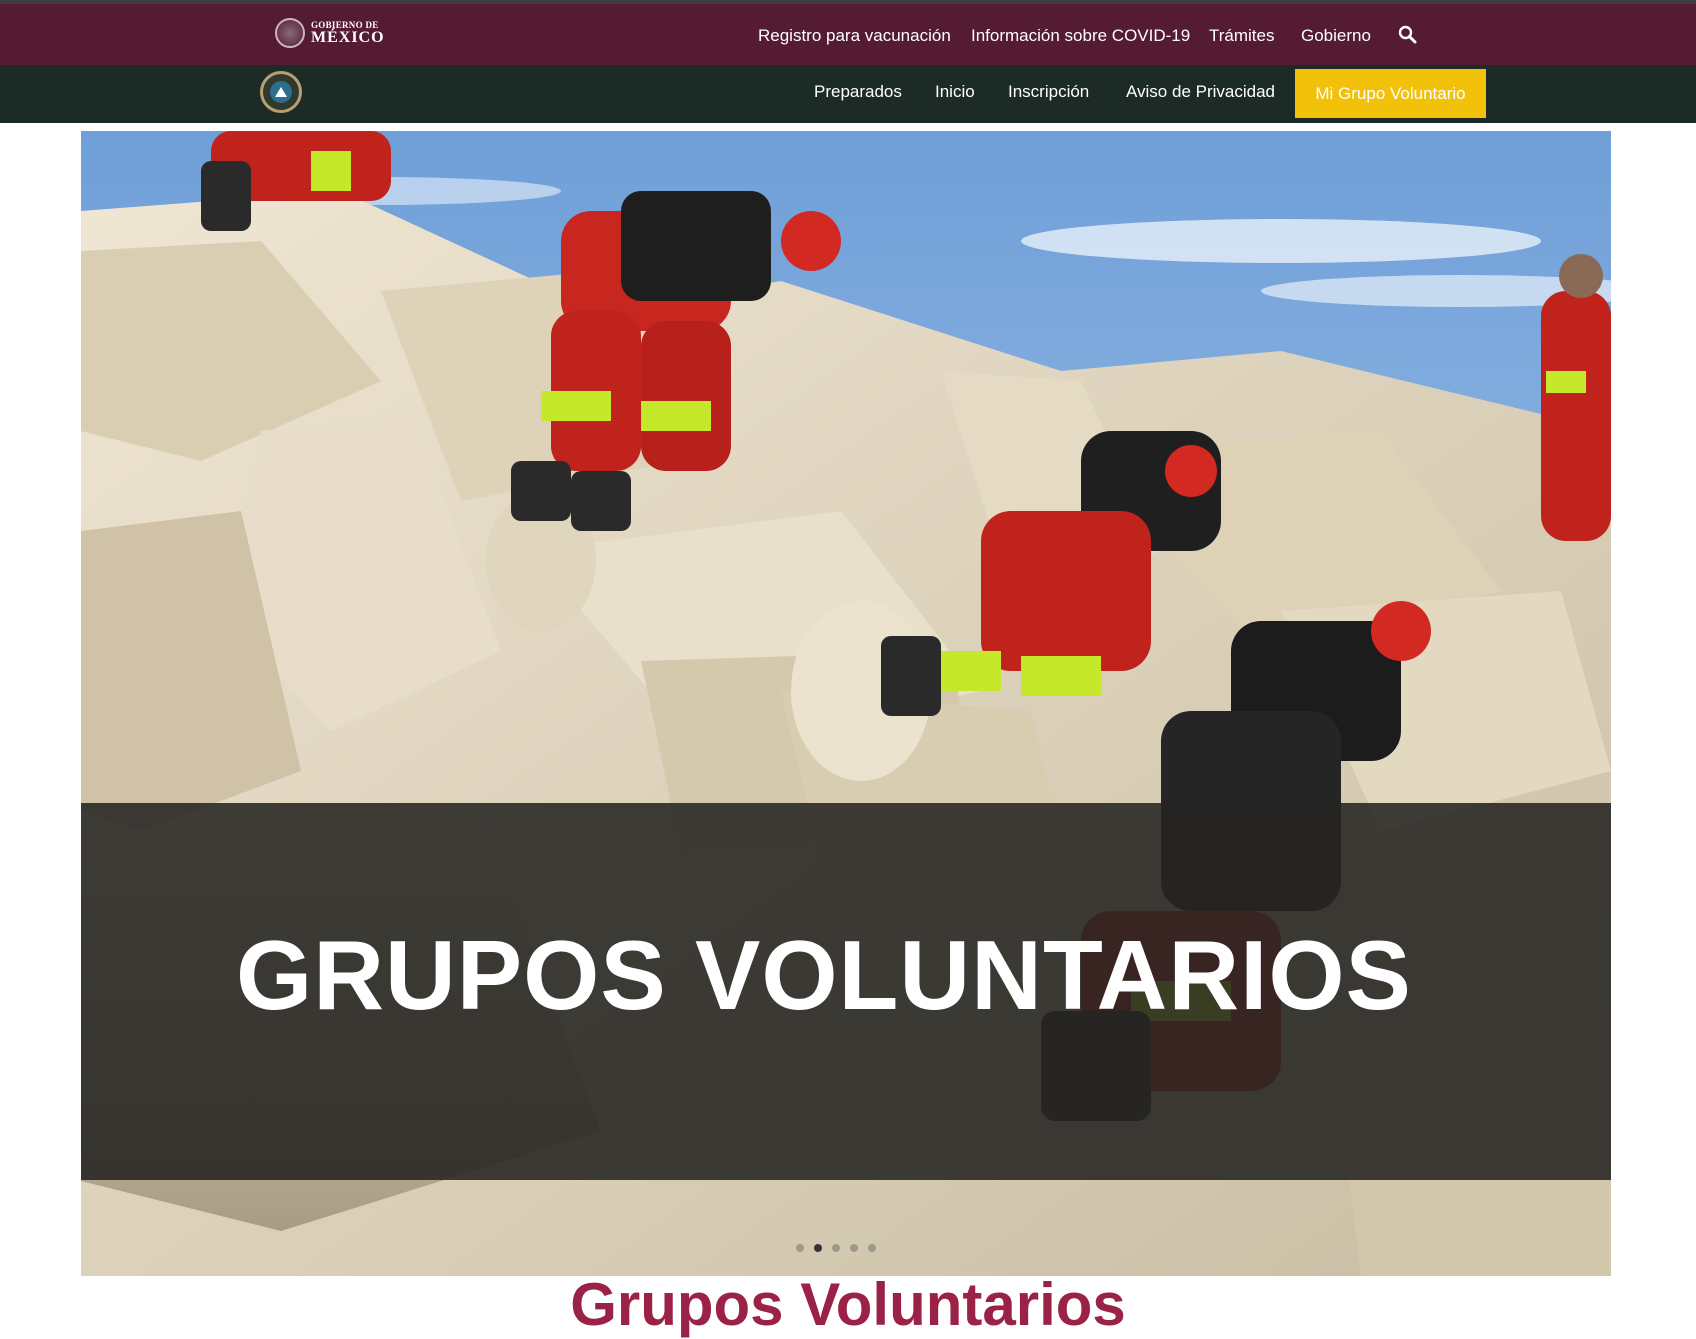 Image resolution: width=1696 pixels, height=1339 pixels. Describe the element at coordinates (955, 92) in the screenshot. I see `nav-link-inicio: Inicio` at that location.